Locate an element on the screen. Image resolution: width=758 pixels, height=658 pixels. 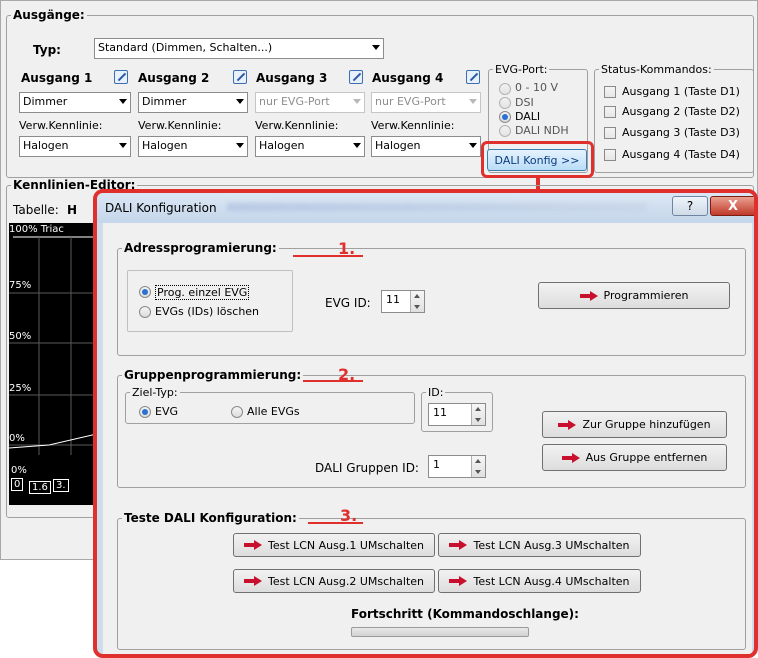
status-ausgang-1-checkbox is located at coordinates (610, 92).